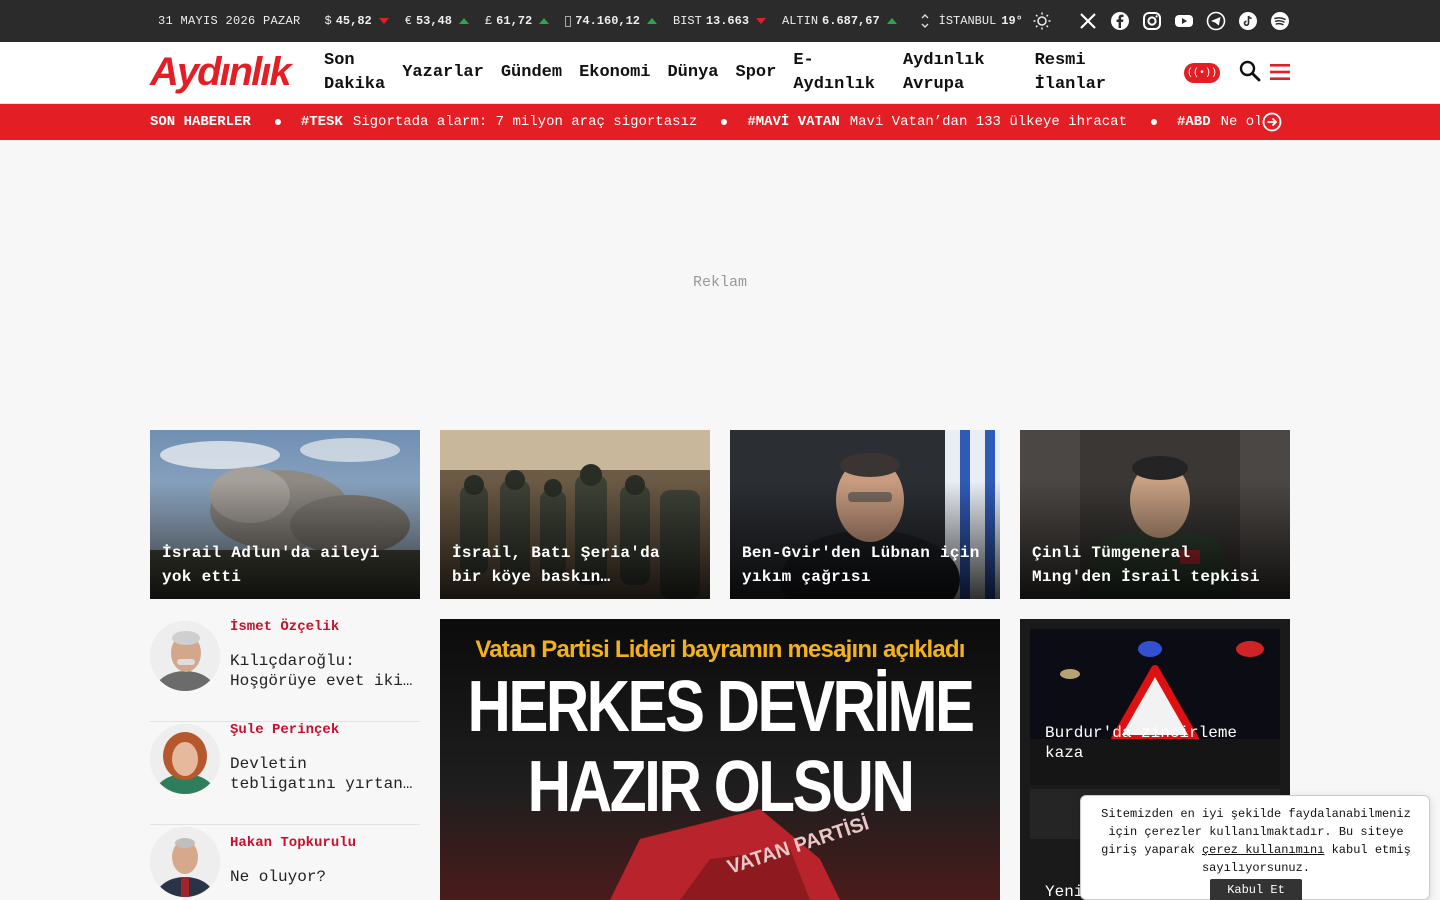 The width and height of the screenshot is (1440, 900). What do you see at coordinates (692, 73) in the screenshot?
I see `nav-dunya: Dünya` at bounding box center [692, 73].